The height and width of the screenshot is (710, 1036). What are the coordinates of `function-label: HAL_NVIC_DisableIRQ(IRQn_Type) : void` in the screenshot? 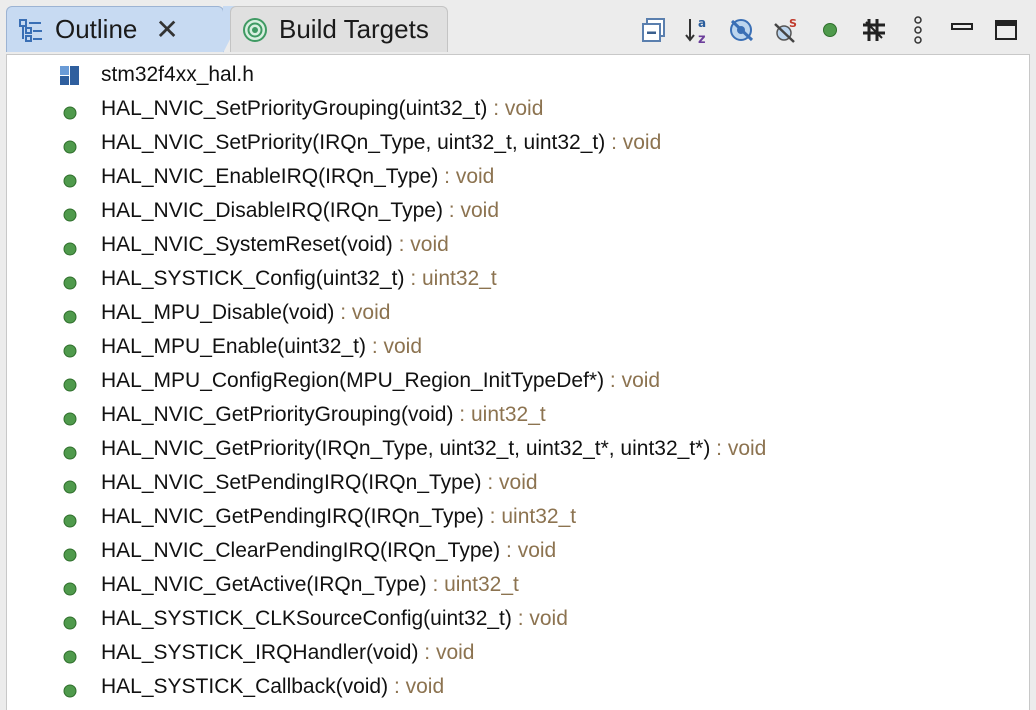 It's located at (300, 211).